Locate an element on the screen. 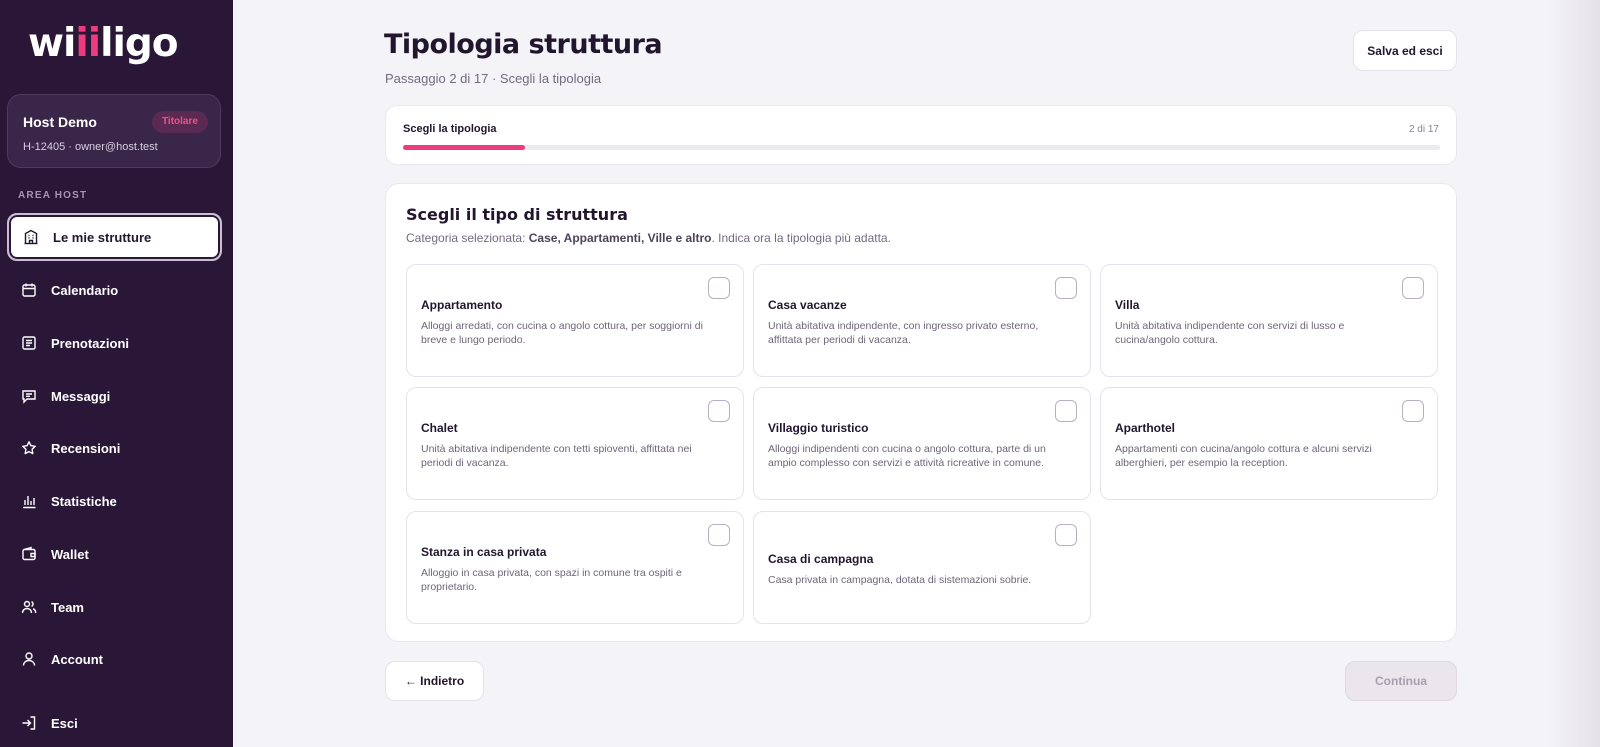 Image resolution: width=1600 pixels, height=747 pixels. back-button: ← Indietro is located at coordinates (434, 681).